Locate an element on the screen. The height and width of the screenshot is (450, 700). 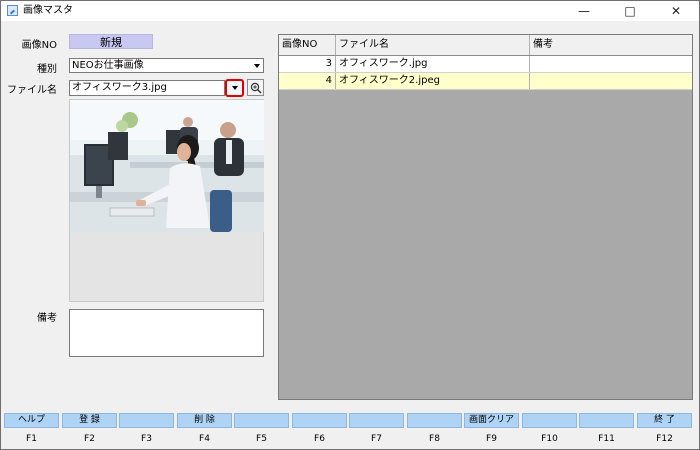
image-preview-panel is located at coordinates (166, 200).